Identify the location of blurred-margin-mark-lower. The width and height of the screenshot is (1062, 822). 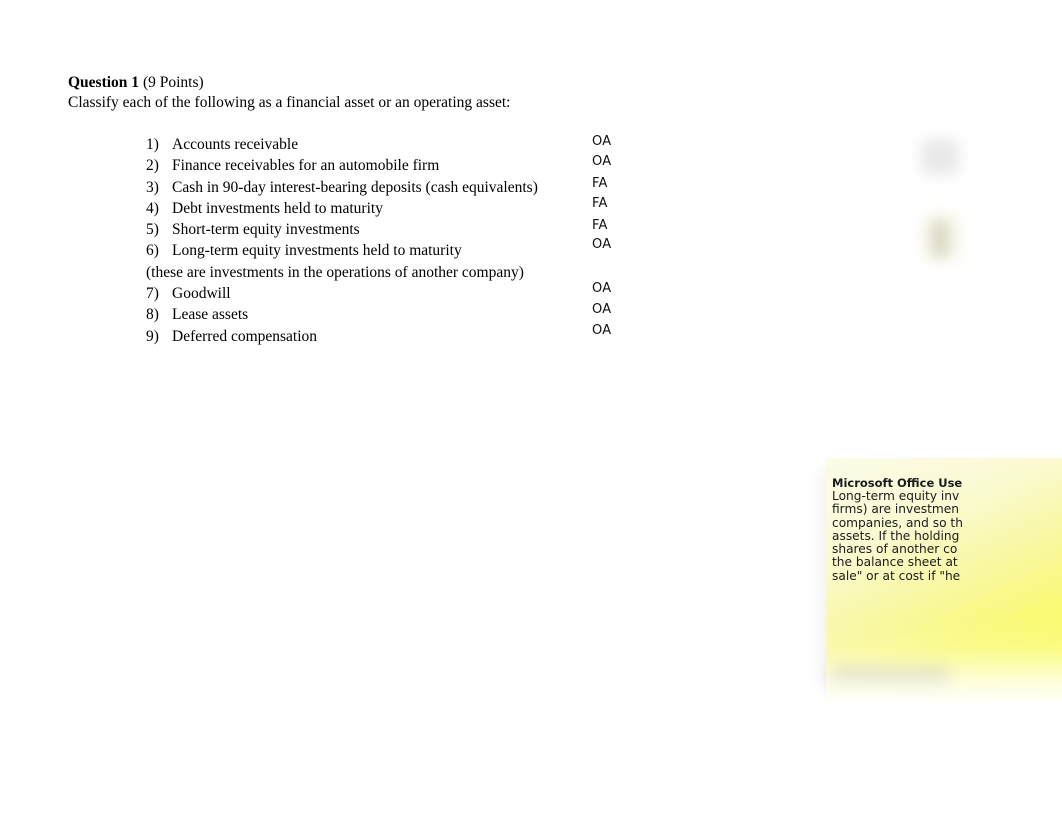
(941, 238).